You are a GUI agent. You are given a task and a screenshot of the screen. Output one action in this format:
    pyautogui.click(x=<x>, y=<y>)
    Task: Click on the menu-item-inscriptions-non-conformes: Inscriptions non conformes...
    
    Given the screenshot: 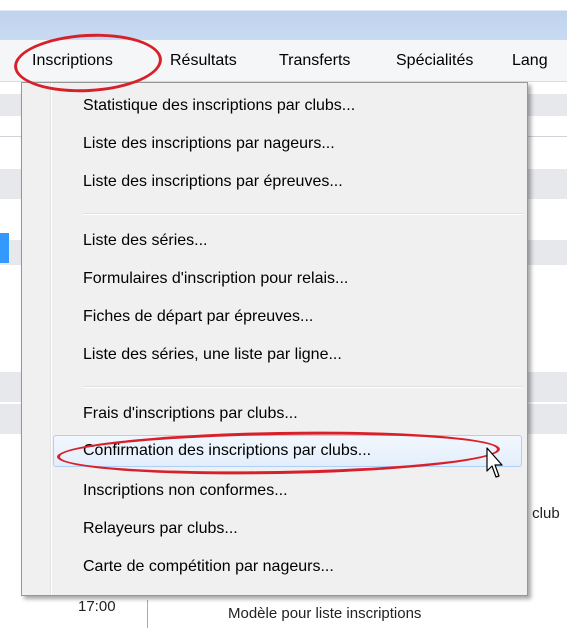 What is the action you would take?
    pyautogui.click(x=274, y=491)
    